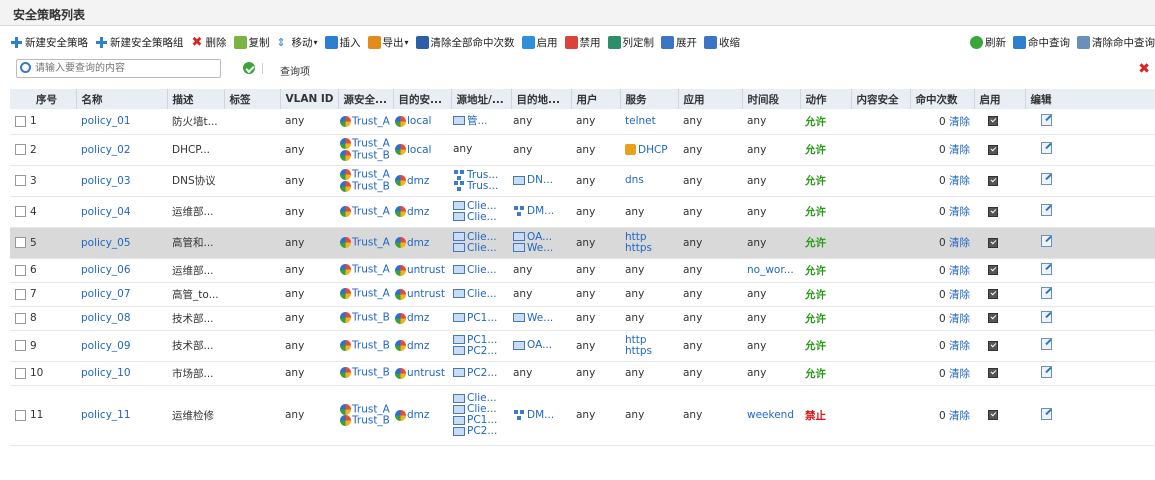  What do you see at coordinates (309, 99) in the screenshot?
I see `column-header: VLAN ID` at bounding box center [309, 99].